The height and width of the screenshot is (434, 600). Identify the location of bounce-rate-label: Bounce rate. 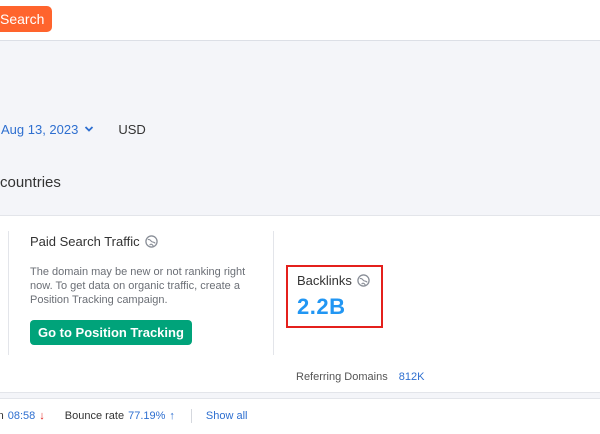
(94, 416).